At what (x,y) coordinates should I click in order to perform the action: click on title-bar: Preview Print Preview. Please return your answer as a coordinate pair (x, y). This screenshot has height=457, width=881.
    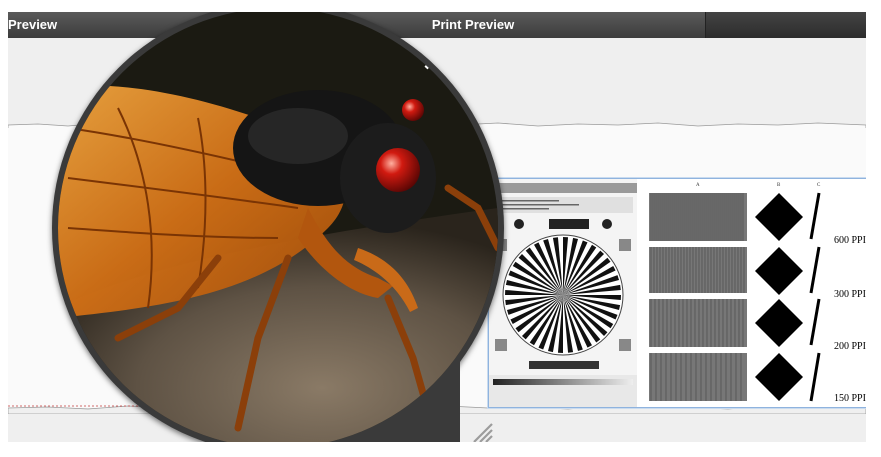
    Looking at the image, I should click on (437, 25).